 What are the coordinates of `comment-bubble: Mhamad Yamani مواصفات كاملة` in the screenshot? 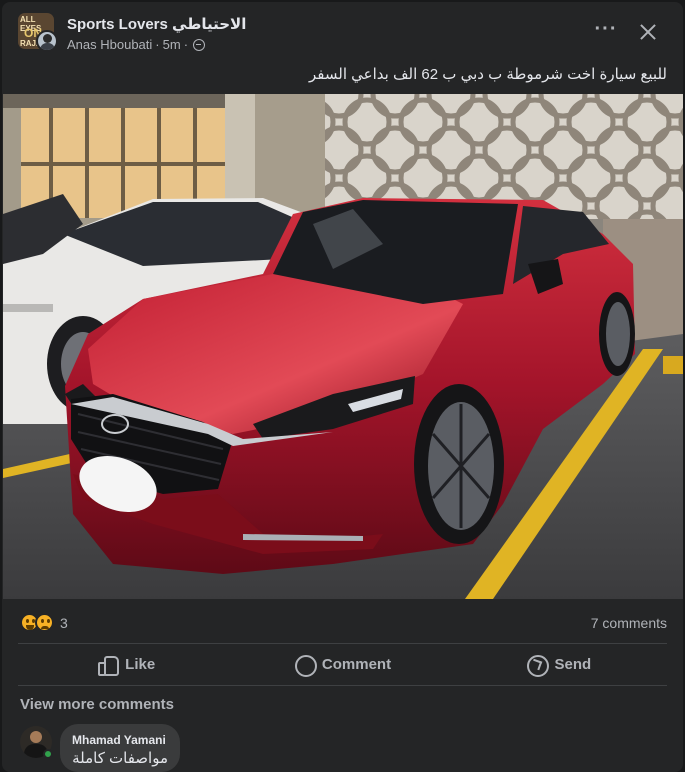 It's located at (120, 748).